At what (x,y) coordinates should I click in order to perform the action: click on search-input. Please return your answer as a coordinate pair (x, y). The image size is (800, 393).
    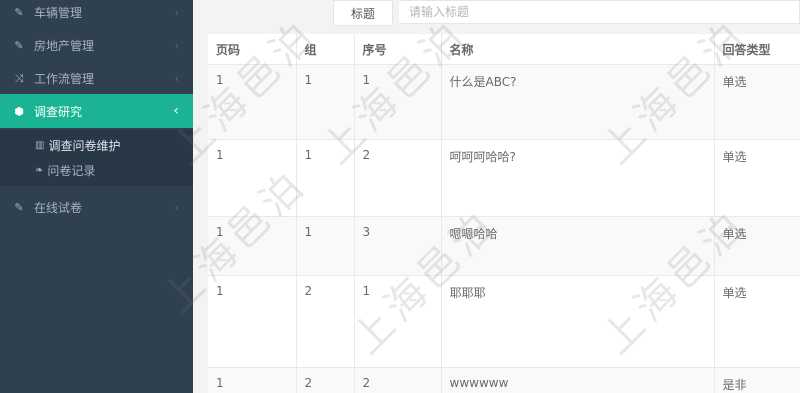
    Looking at the image, I should click on (599, 12).